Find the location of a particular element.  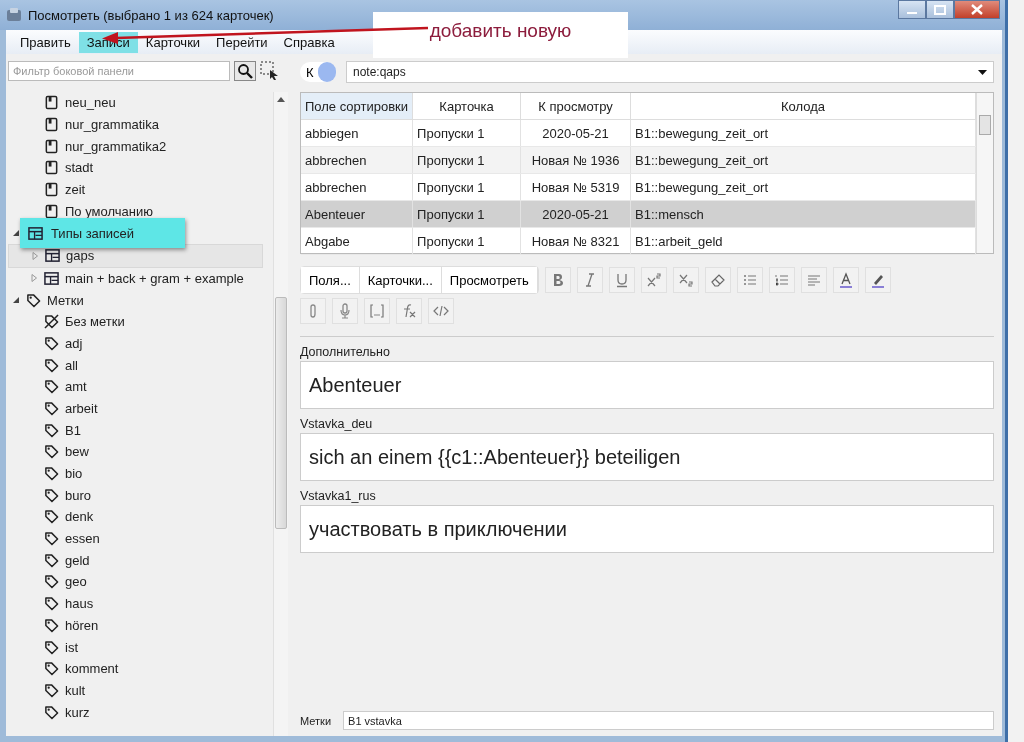

menu-item: Карточки is located at coordinates (173, 42).